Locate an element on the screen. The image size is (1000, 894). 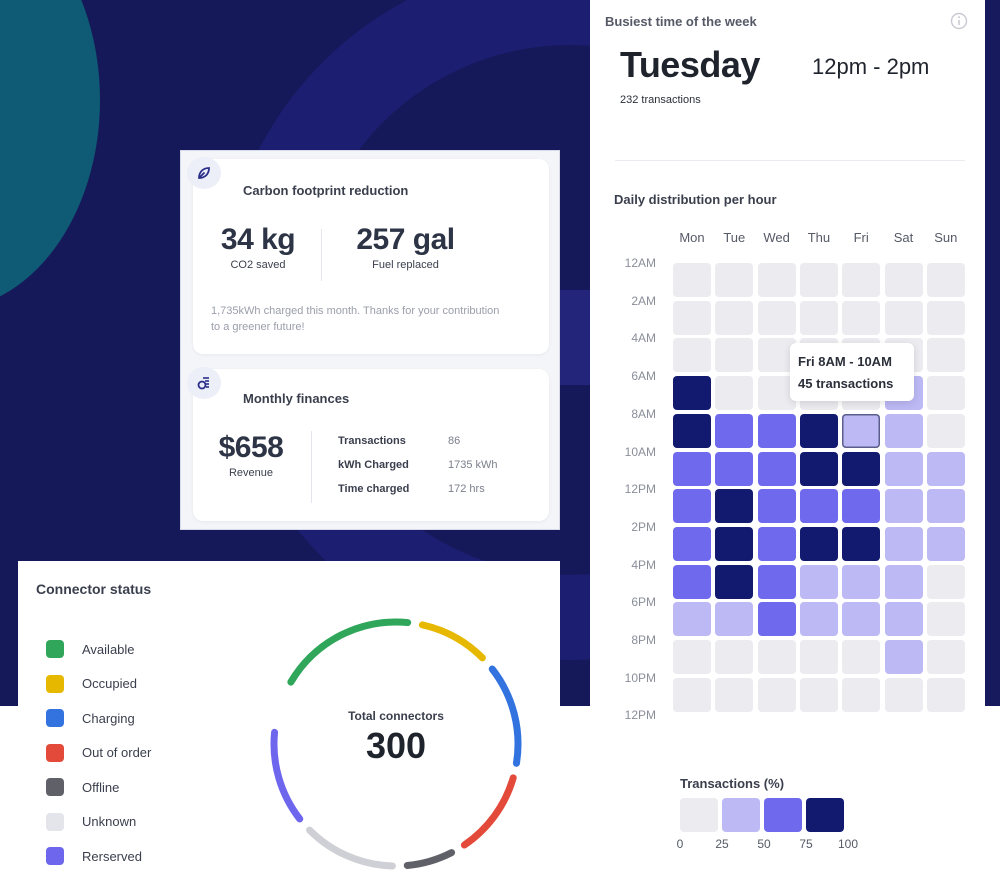
leaf-drop-icon is located at coordinates (204, 173).